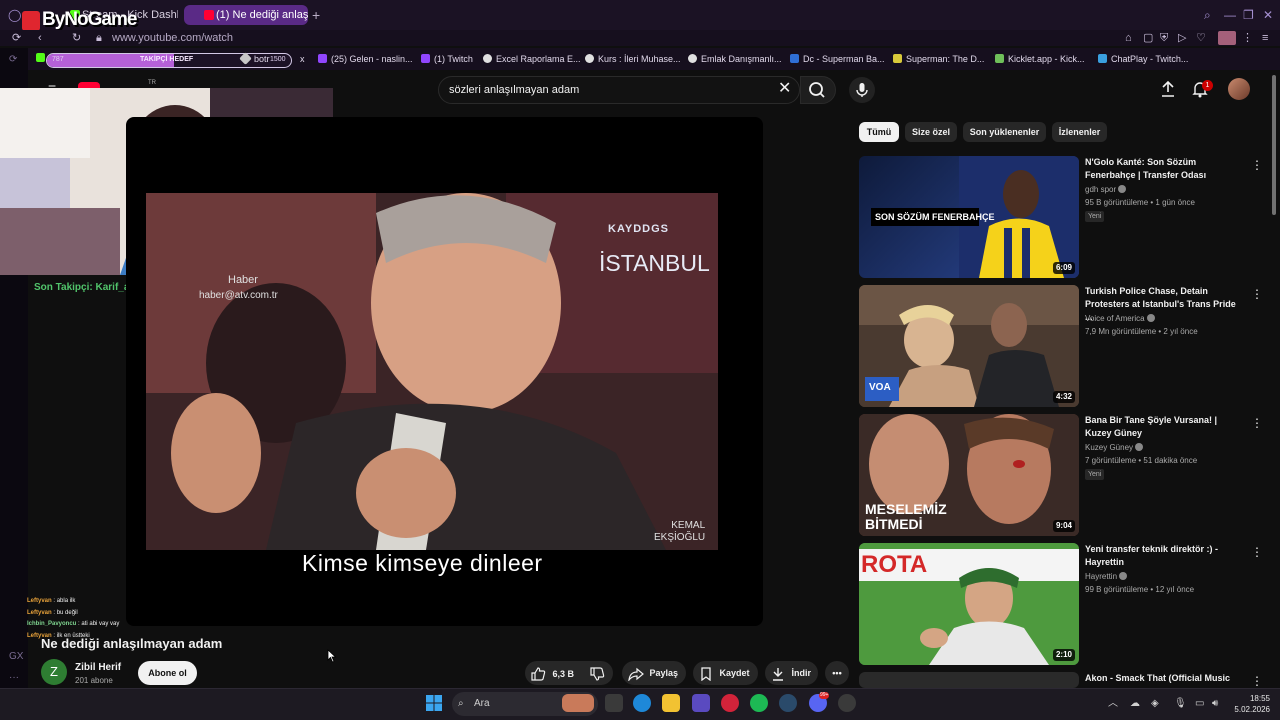  I want to click on channel-name: Zibil Herif, so click(98, 668).